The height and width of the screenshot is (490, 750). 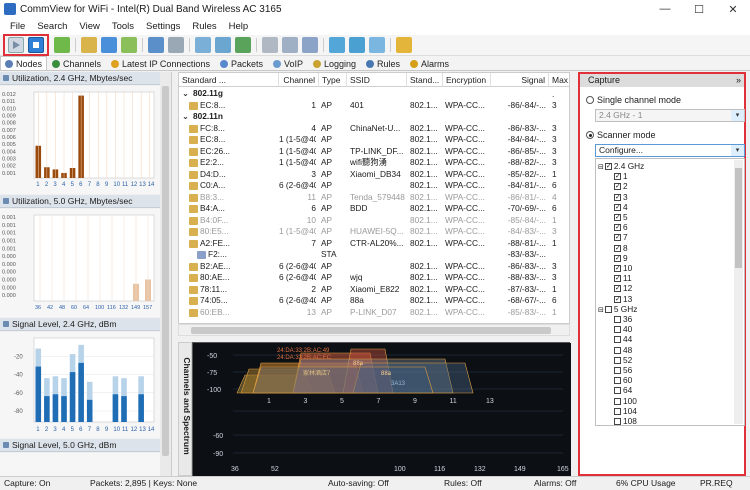 I want to click on channel-checkbox-8: 8, so click(x=621, y=248).